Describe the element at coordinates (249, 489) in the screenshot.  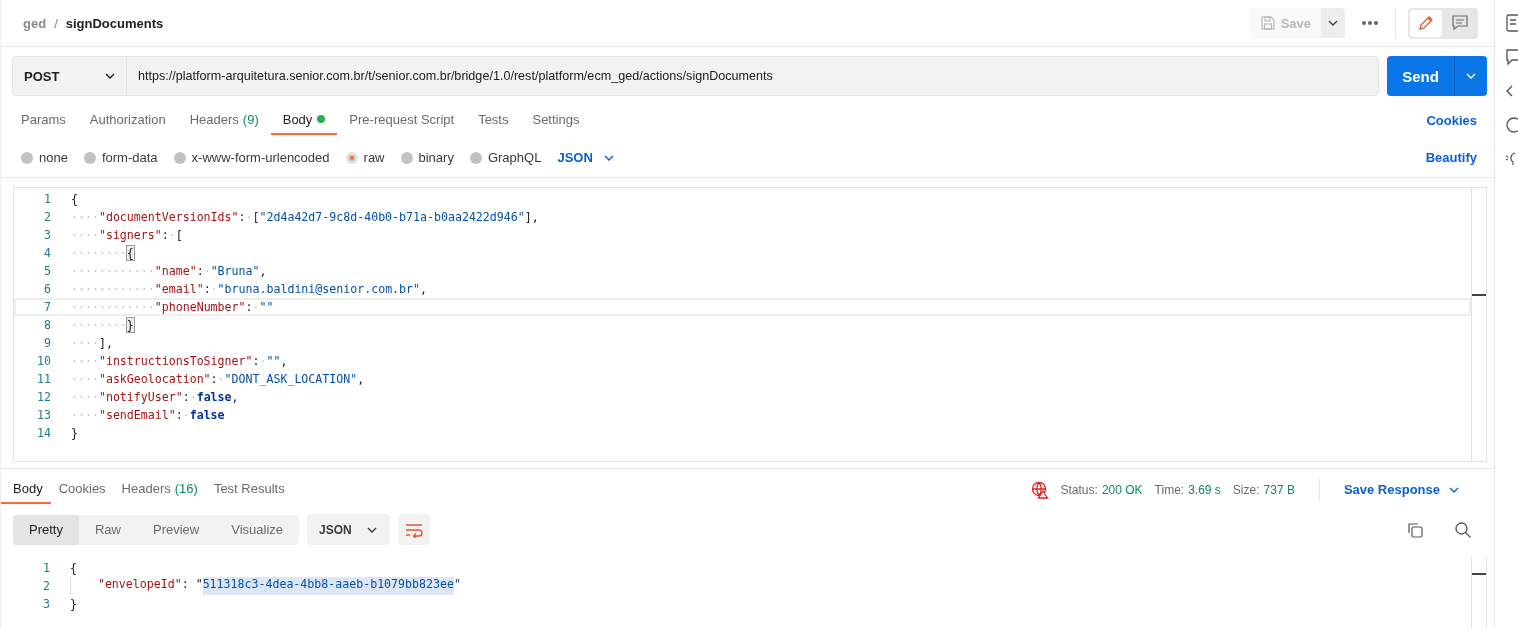
I see `tab: Test Results` at that location.